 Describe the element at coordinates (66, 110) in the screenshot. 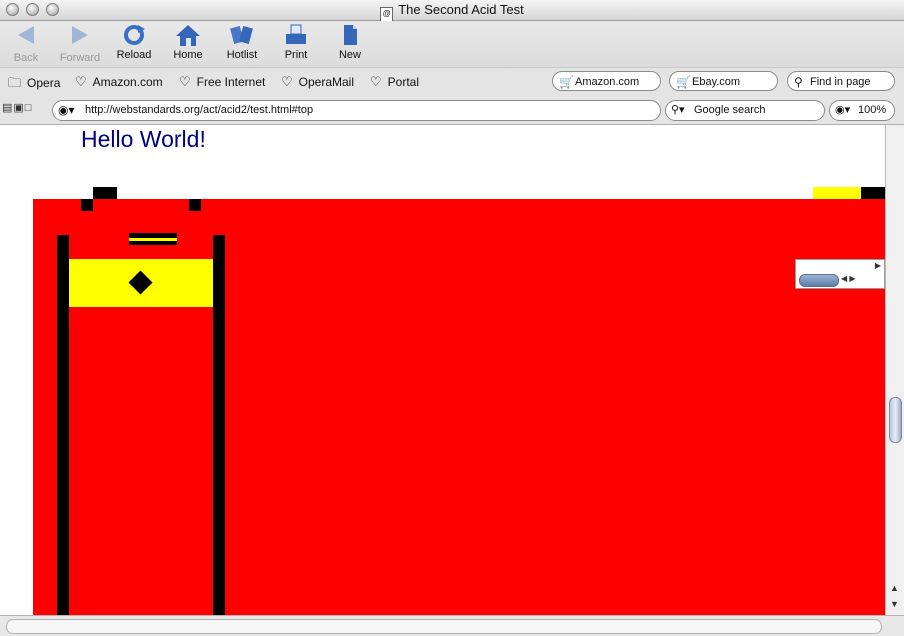

I see `site-icon: ◉▾` at that location.